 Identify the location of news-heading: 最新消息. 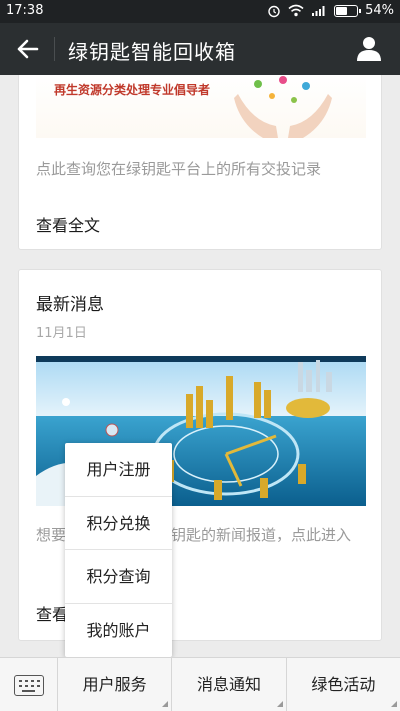
(70, 305).